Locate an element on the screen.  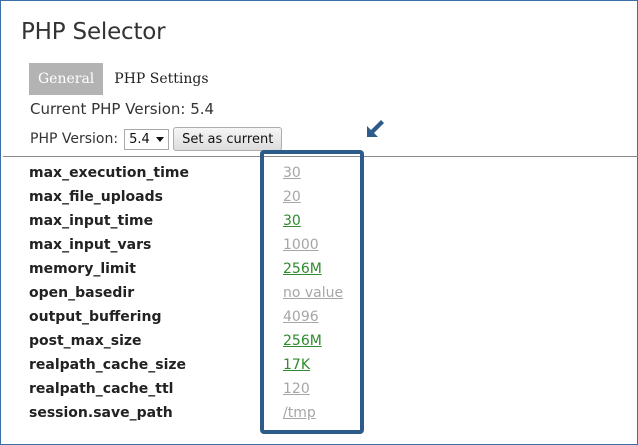
php-version-row: PHP Version: 5.4 Set as current is located at coordinates (156, 139).